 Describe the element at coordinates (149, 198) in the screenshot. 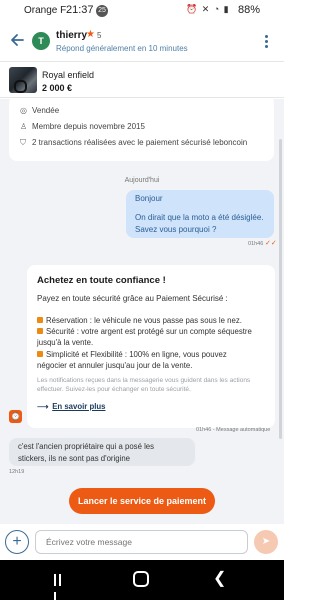

I see `message-line: Bonjour` at that location.